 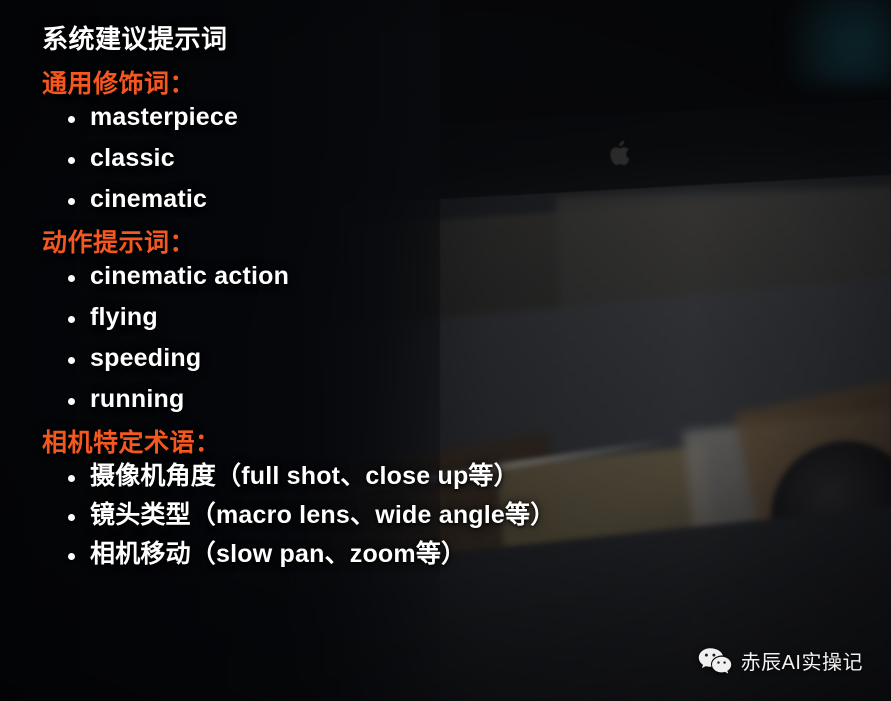 I want to click on list-item: cinematic action, so click(x=451, y=276).